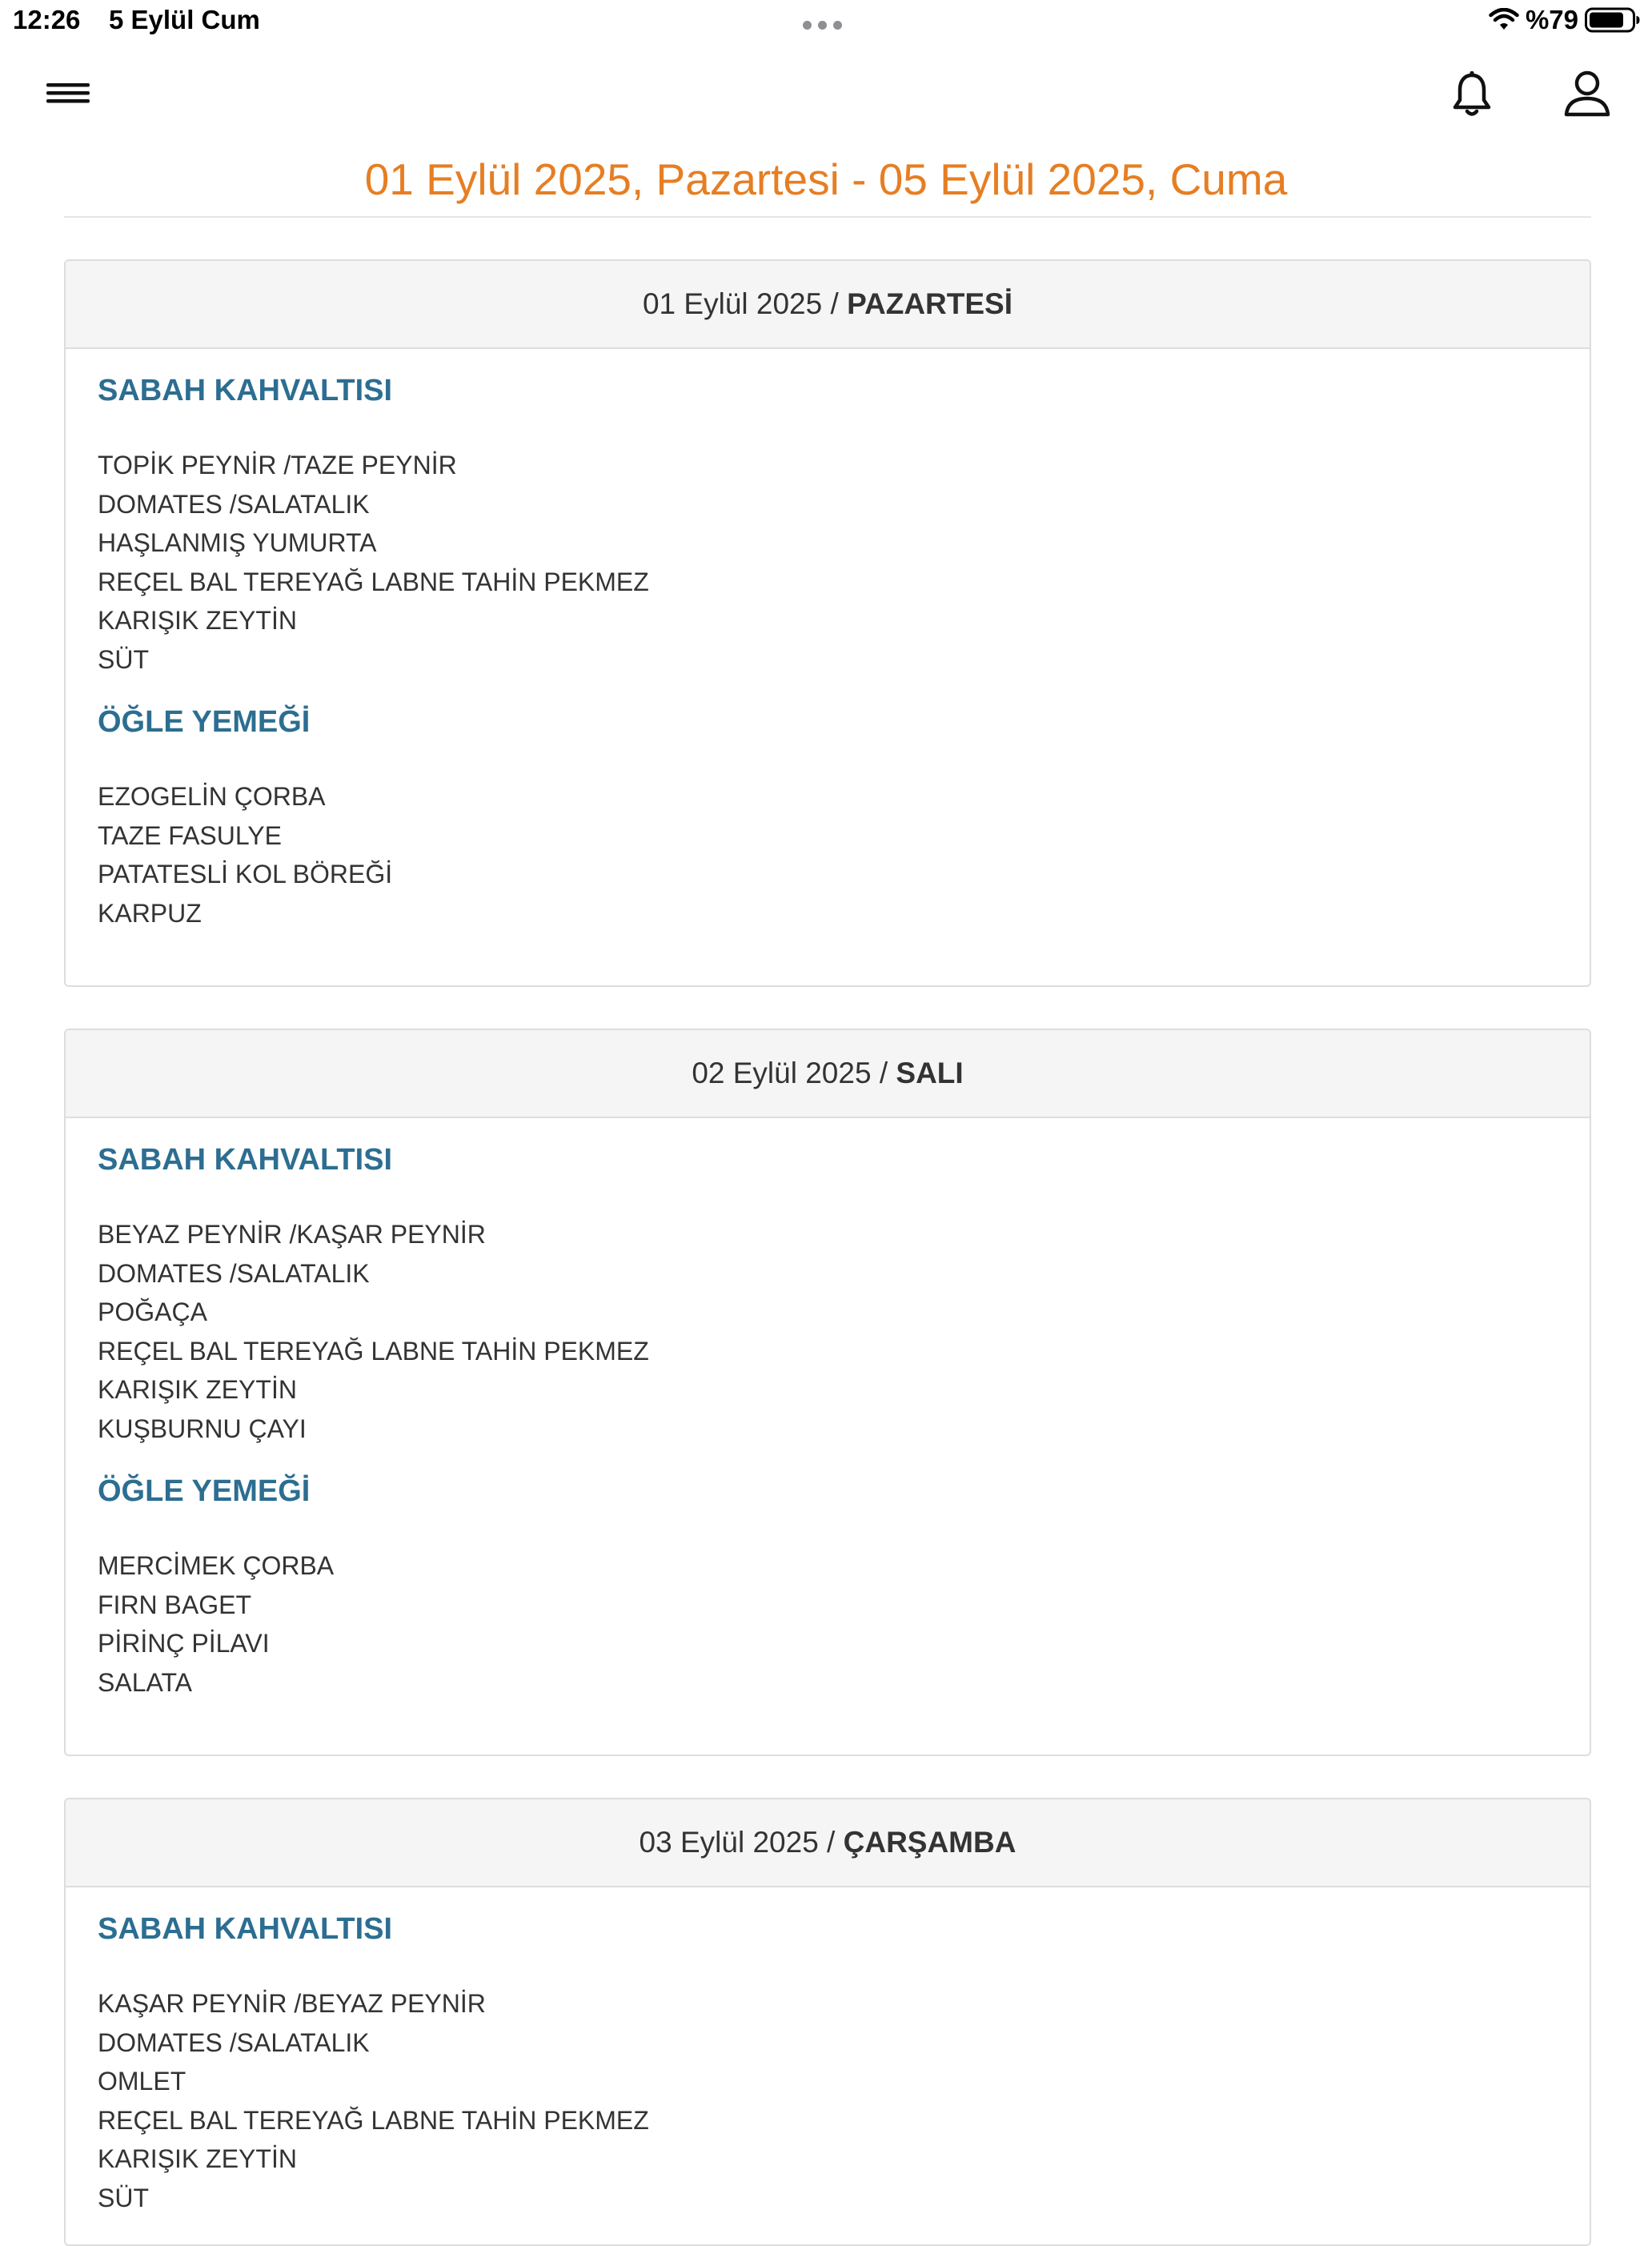 This screenshot has height=2246, width=1652. Describe the element at coordinates (292, 1234) in the screenshot. I see `menu-item: BEYAZ PEYNİR /KAŞAR PEYNİR` at that location.